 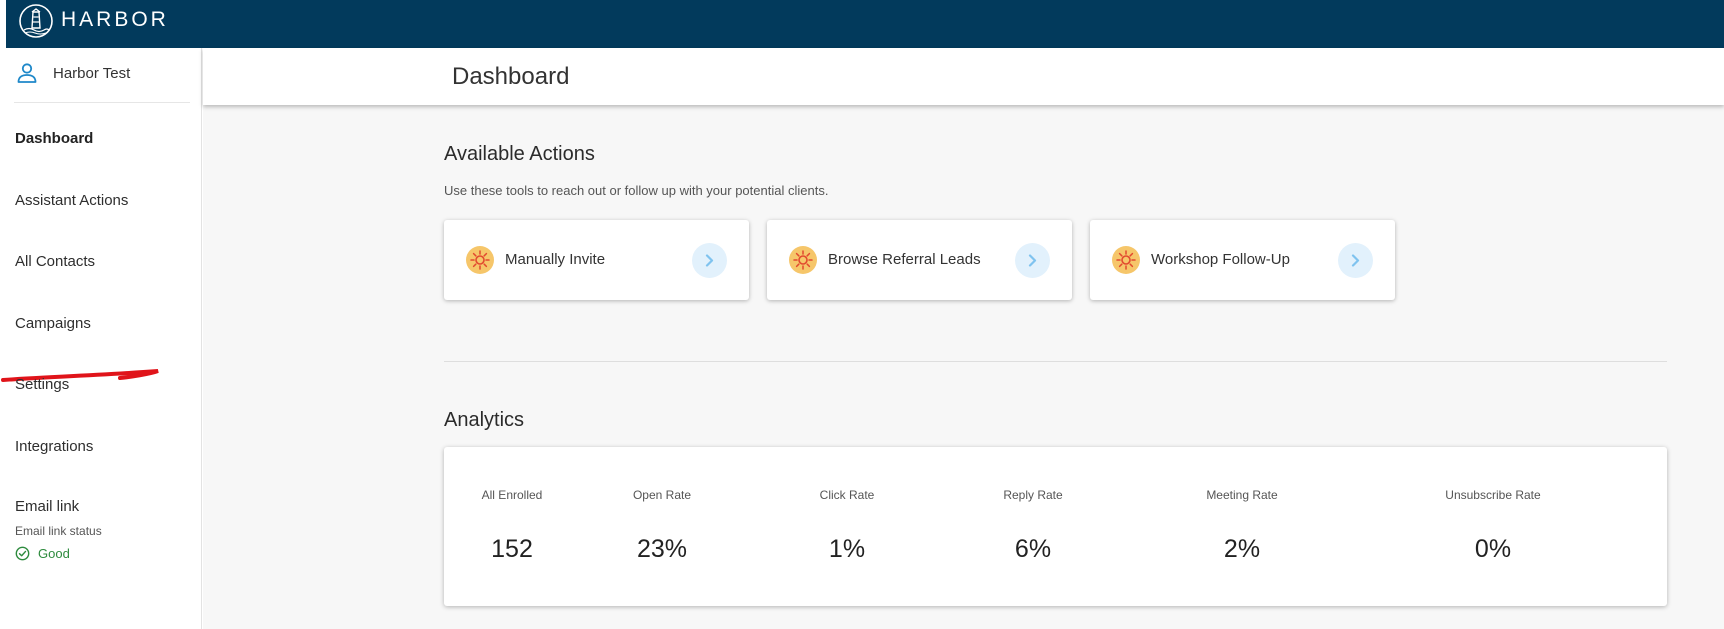 What do you see at coordinates (1033, 549) in the screenshot?
I see `metric-value: 6%` at bounding box center [1033, 549].